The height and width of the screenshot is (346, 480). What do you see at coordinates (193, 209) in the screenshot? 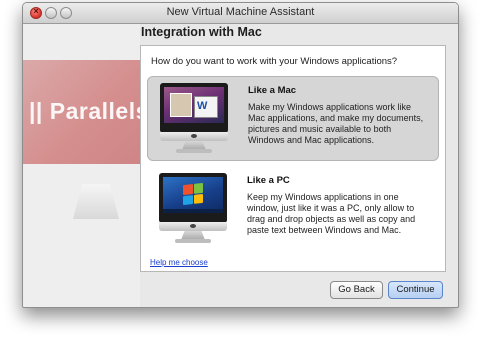
I see `imac-windows-icon` at bounding box center [193, 209].